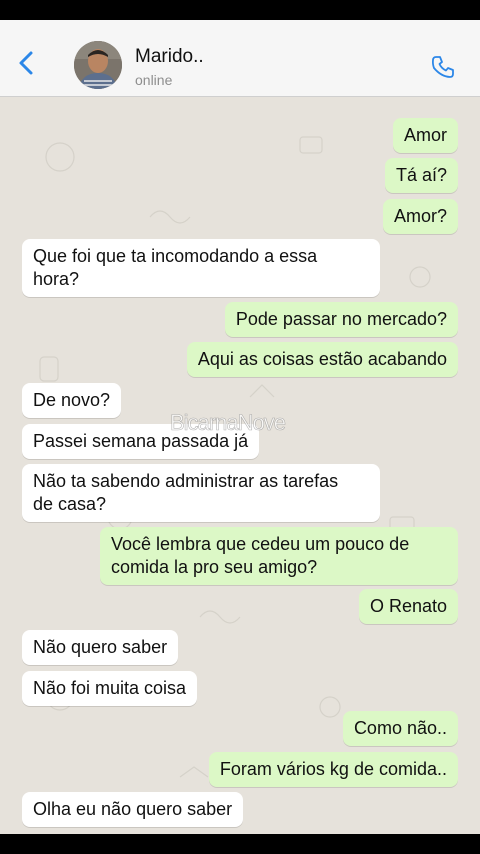 The width and height of the screenshot is (480, 854). Describe the element at coordinates (333, 769) in the screenshot. I see `message-bubble-outgoing: Foram vários kg de comida..` at that location.